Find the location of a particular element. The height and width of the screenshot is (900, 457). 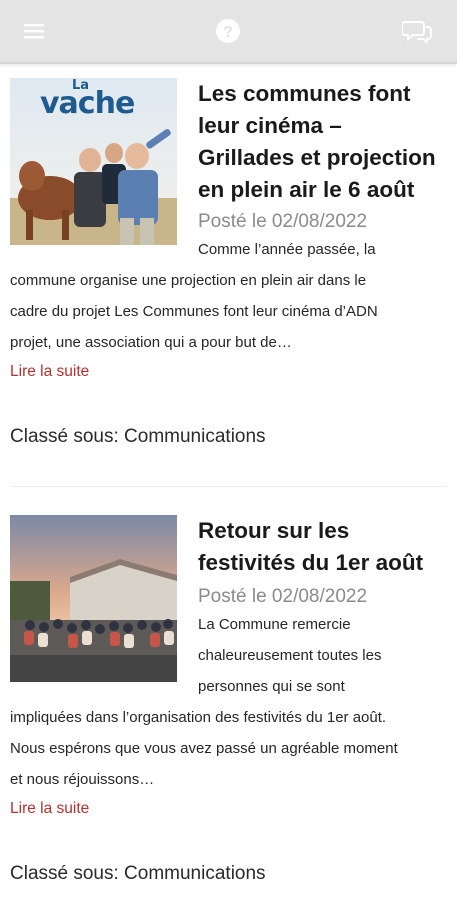

article-title-line: leur cinéma – is located at coordinates (270, 125).